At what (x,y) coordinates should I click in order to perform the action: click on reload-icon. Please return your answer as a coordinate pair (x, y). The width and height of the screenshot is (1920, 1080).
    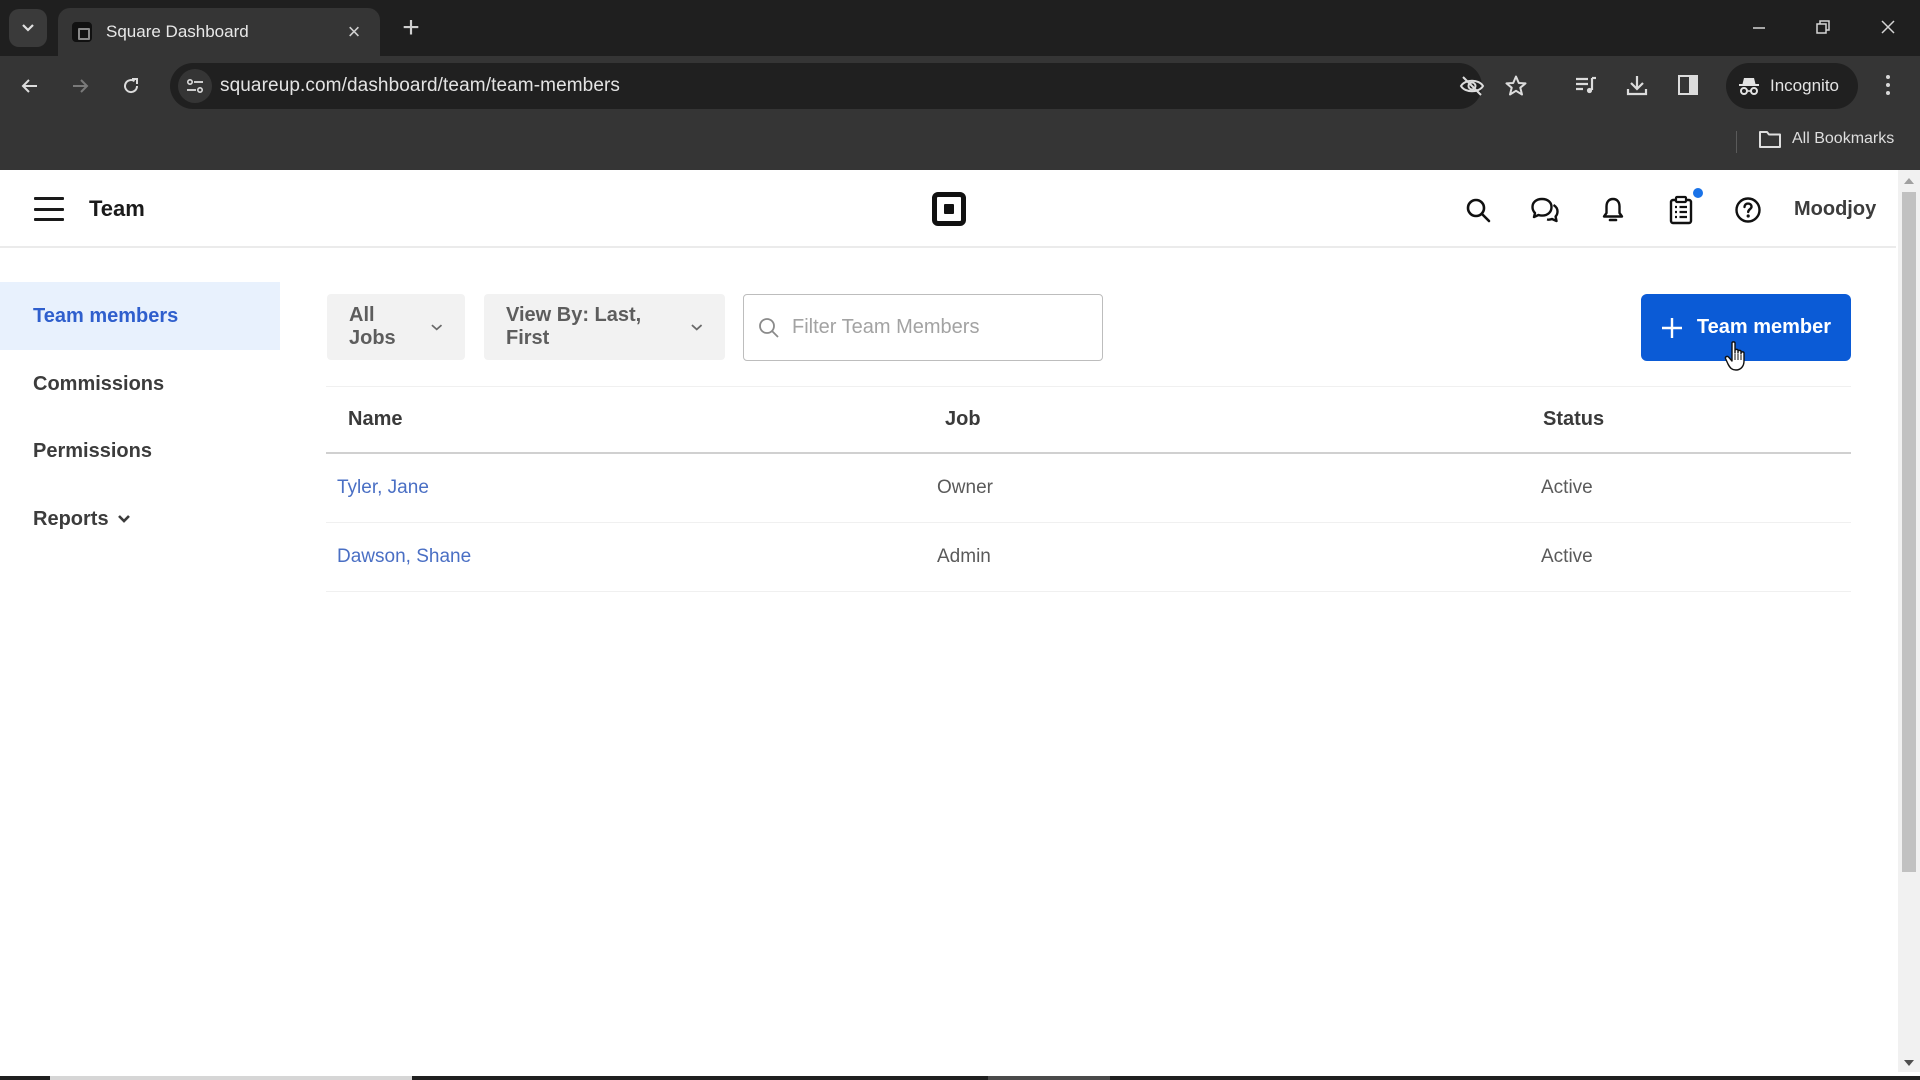
    Looking at the image, I should click on (131, 86).